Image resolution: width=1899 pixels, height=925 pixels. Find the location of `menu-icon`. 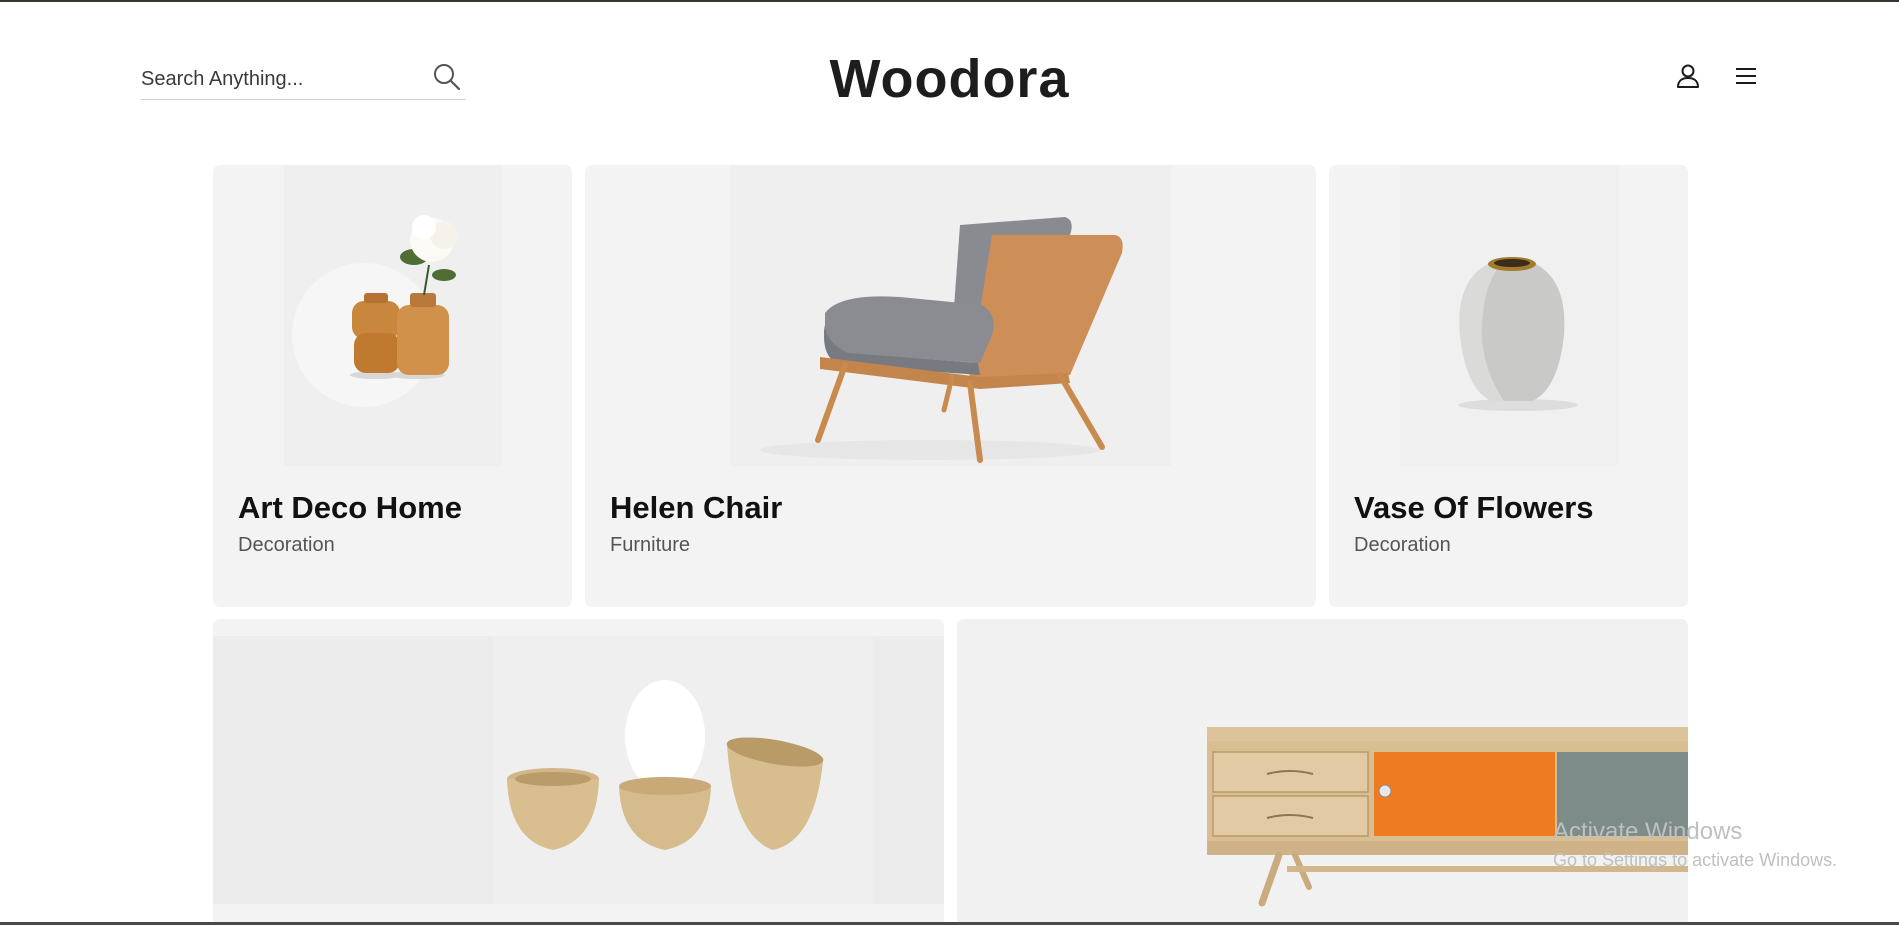

menu-icon is located at coordinates (1746, 76).